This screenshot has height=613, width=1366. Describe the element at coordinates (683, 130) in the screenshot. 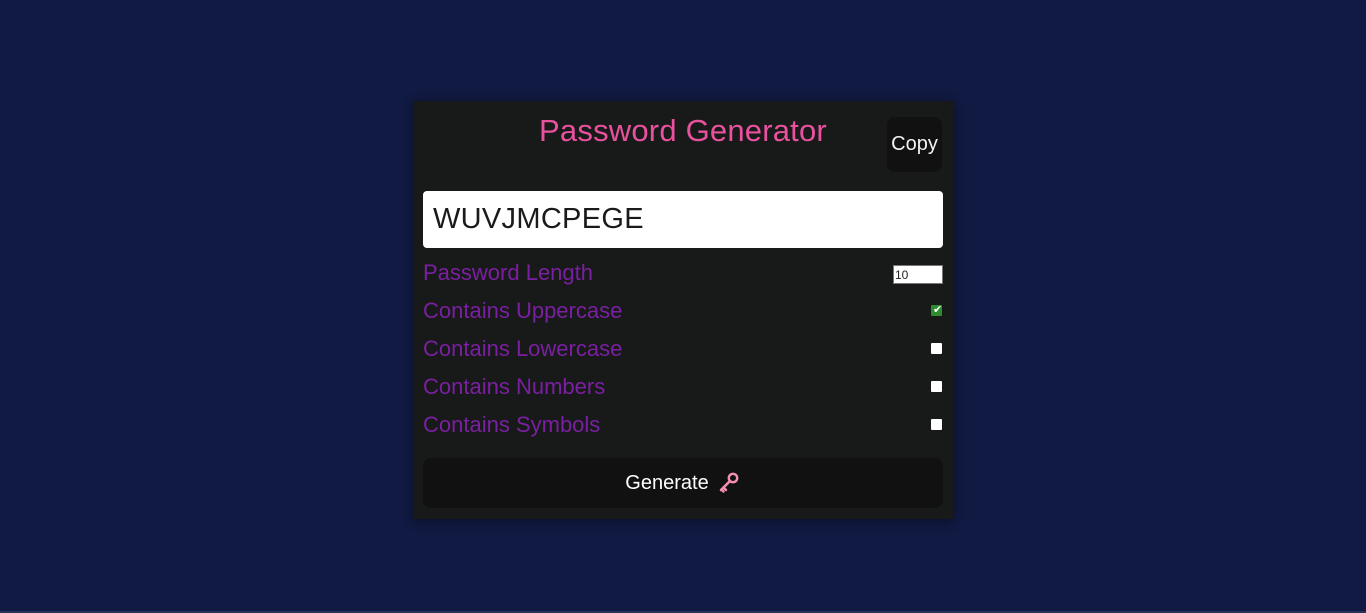

I see `page-title: Password Generator` at that location.